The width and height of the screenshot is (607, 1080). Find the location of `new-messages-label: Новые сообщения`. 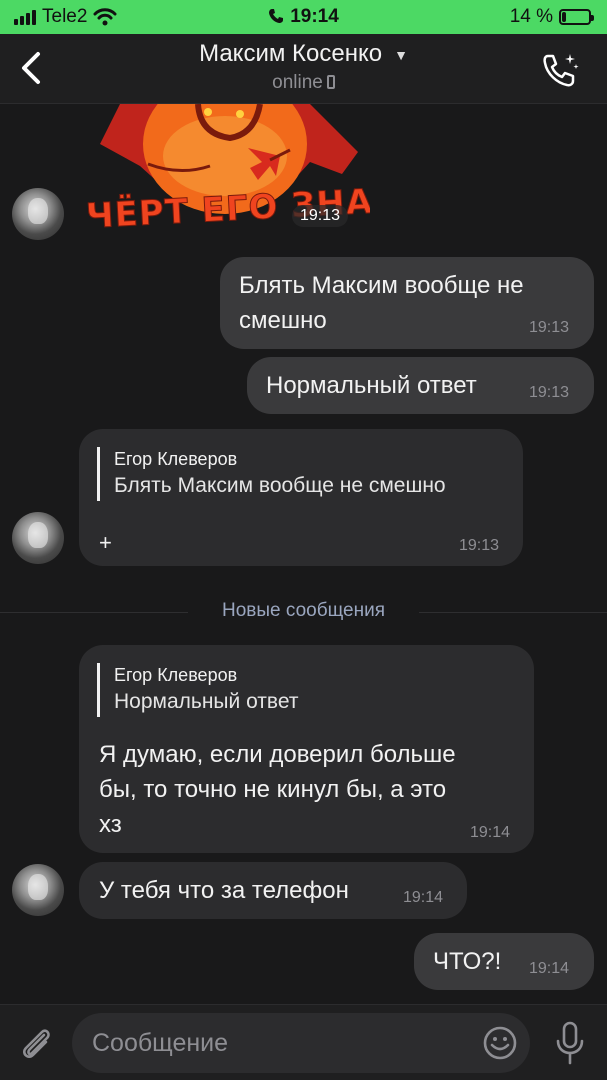

new-messages-label: Новые сообщения is located at coordinates (303, 610).